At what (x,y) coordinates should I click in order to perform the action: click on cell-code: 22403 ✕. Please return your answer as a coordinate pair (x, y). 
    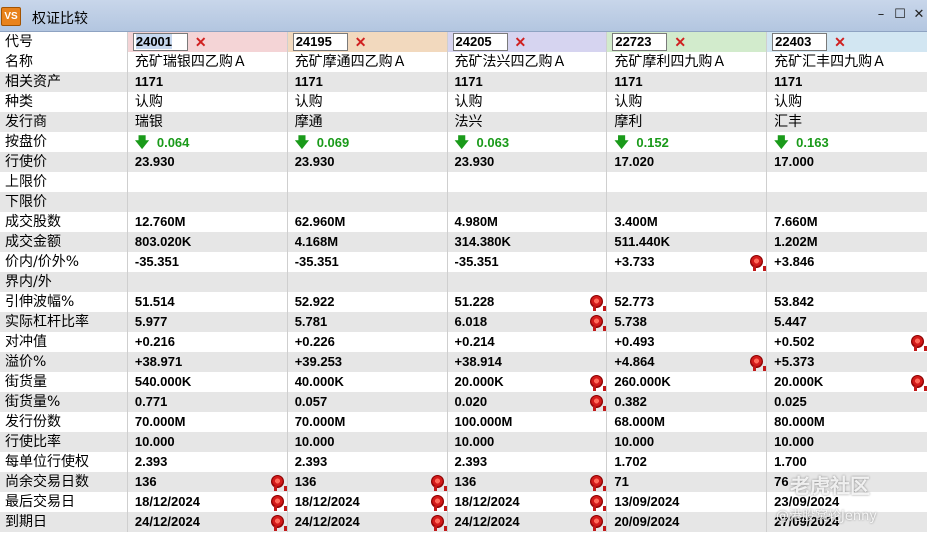
    Looking at the image, I should click on (847, 42).